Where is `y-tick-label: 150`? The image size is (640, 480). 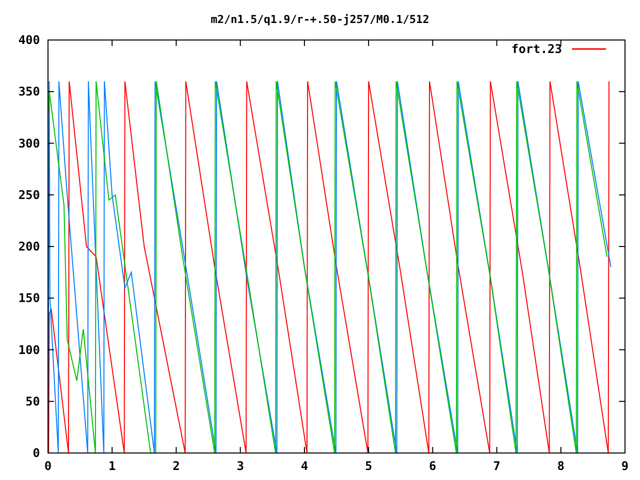
y-tick-label: 150 is located at coordinates (29, 298).